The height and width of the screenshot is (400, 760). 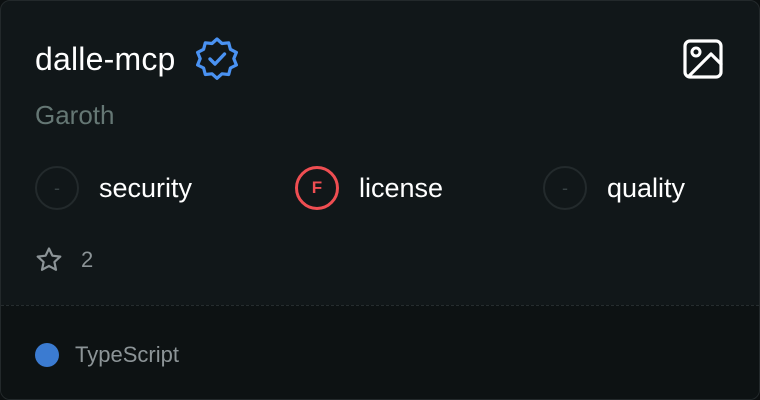 What do you see at coordinates (217, 59) in the screenshot?
I see `verified-badge-icon` at bounding box center [217, 59].